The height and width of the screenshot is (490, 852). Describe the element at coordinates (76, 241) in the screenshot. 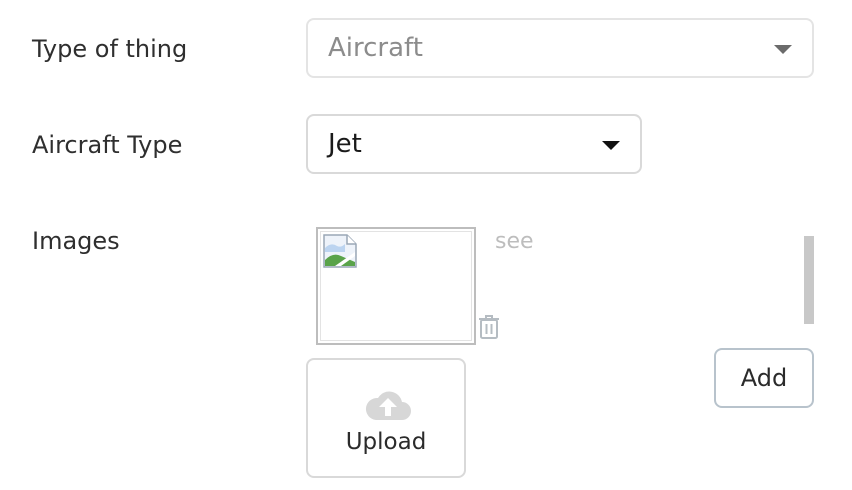

I see `images-label: Images` at that location.